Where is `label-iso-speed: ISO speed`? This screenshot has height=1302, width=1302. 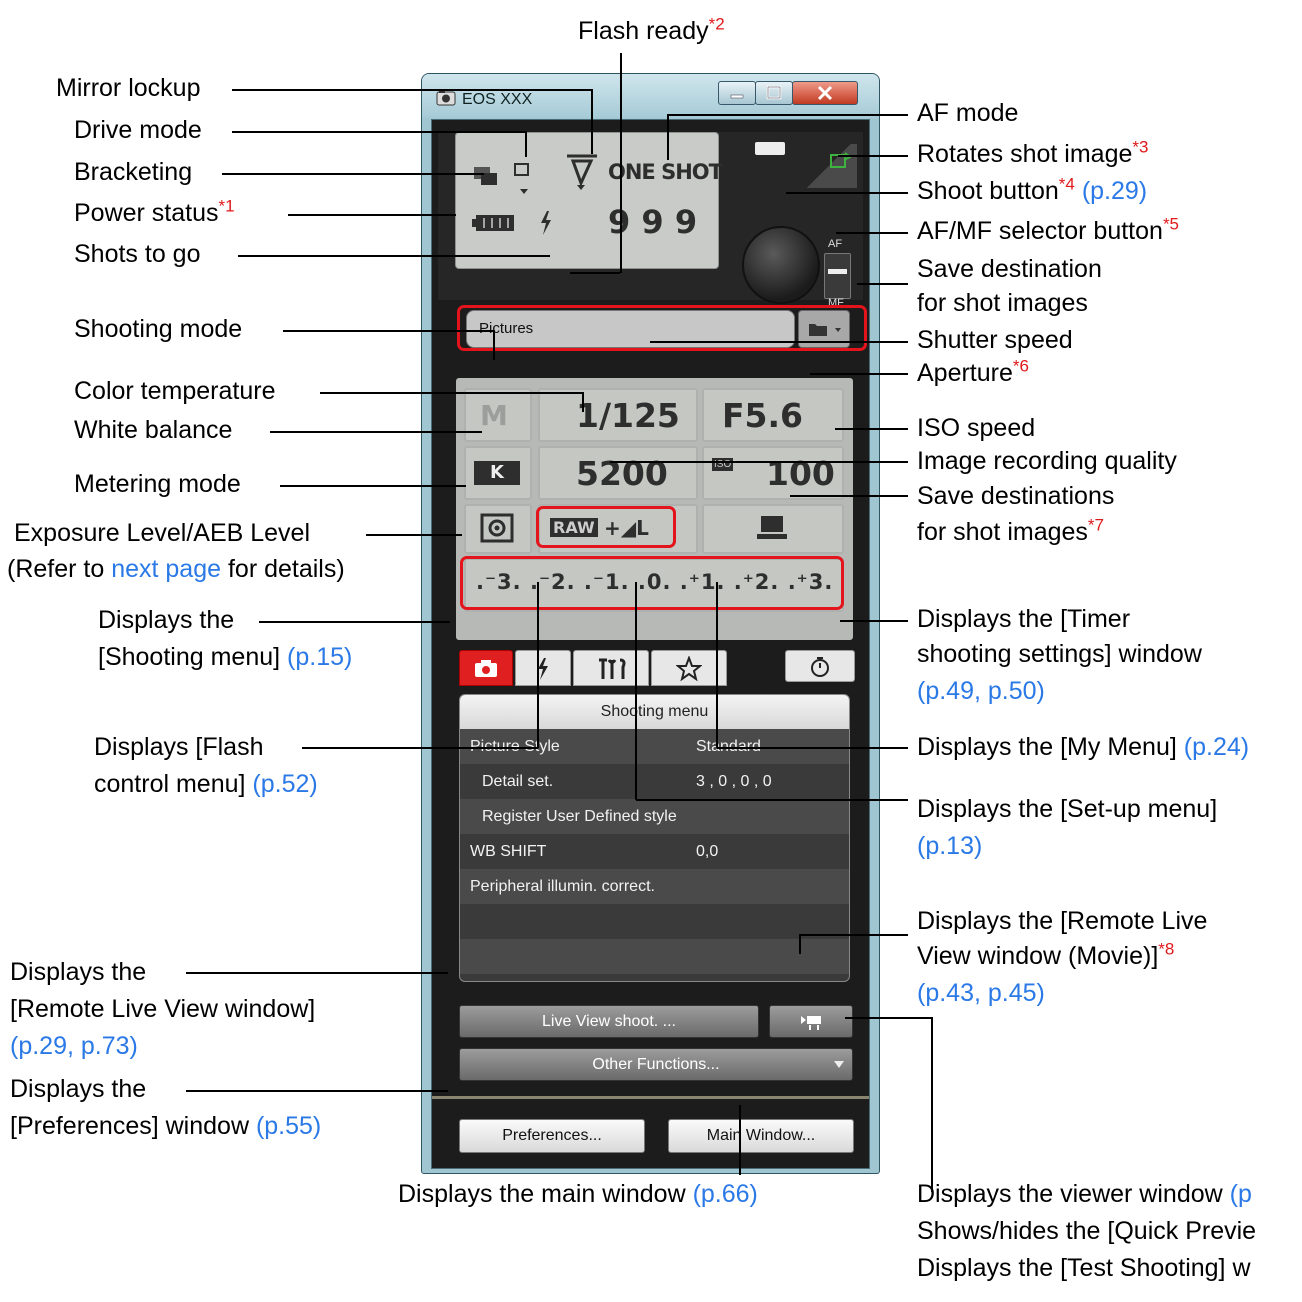 label-iso-speed: ISO speed is located at coordinates (976, 428).